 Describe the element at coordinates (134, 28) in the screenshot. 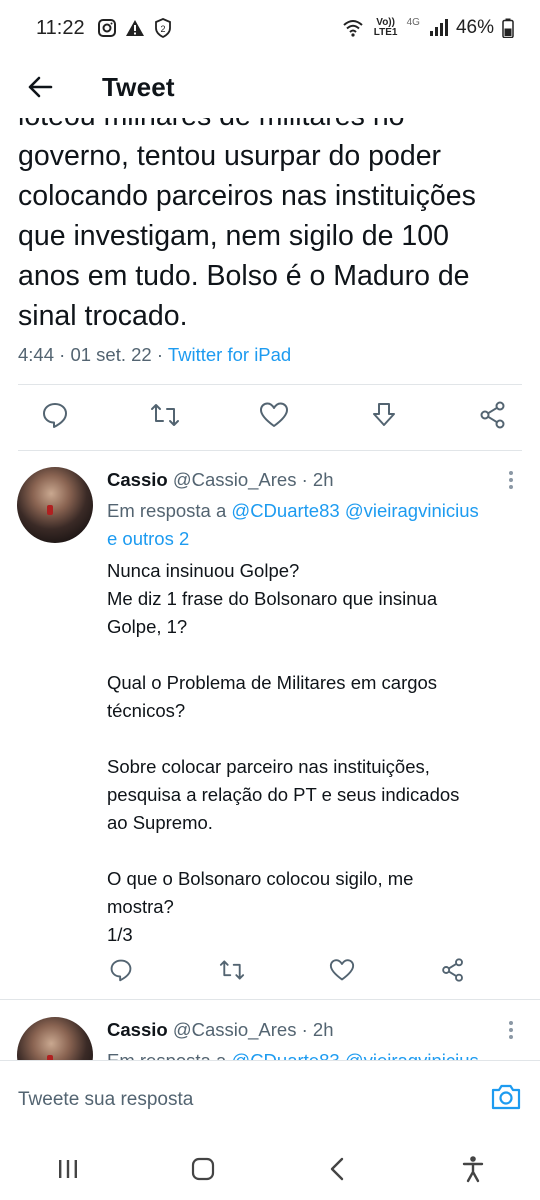

I see `warning-icon` at that location.